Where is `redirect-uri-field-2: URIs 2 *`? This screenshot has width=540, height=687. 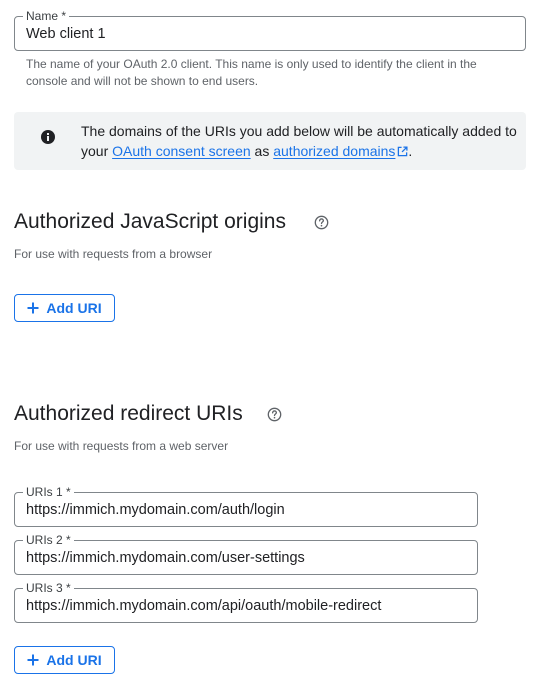
redirect-uri-field-2: URIs 2 * is located at coordinates (246, 554).